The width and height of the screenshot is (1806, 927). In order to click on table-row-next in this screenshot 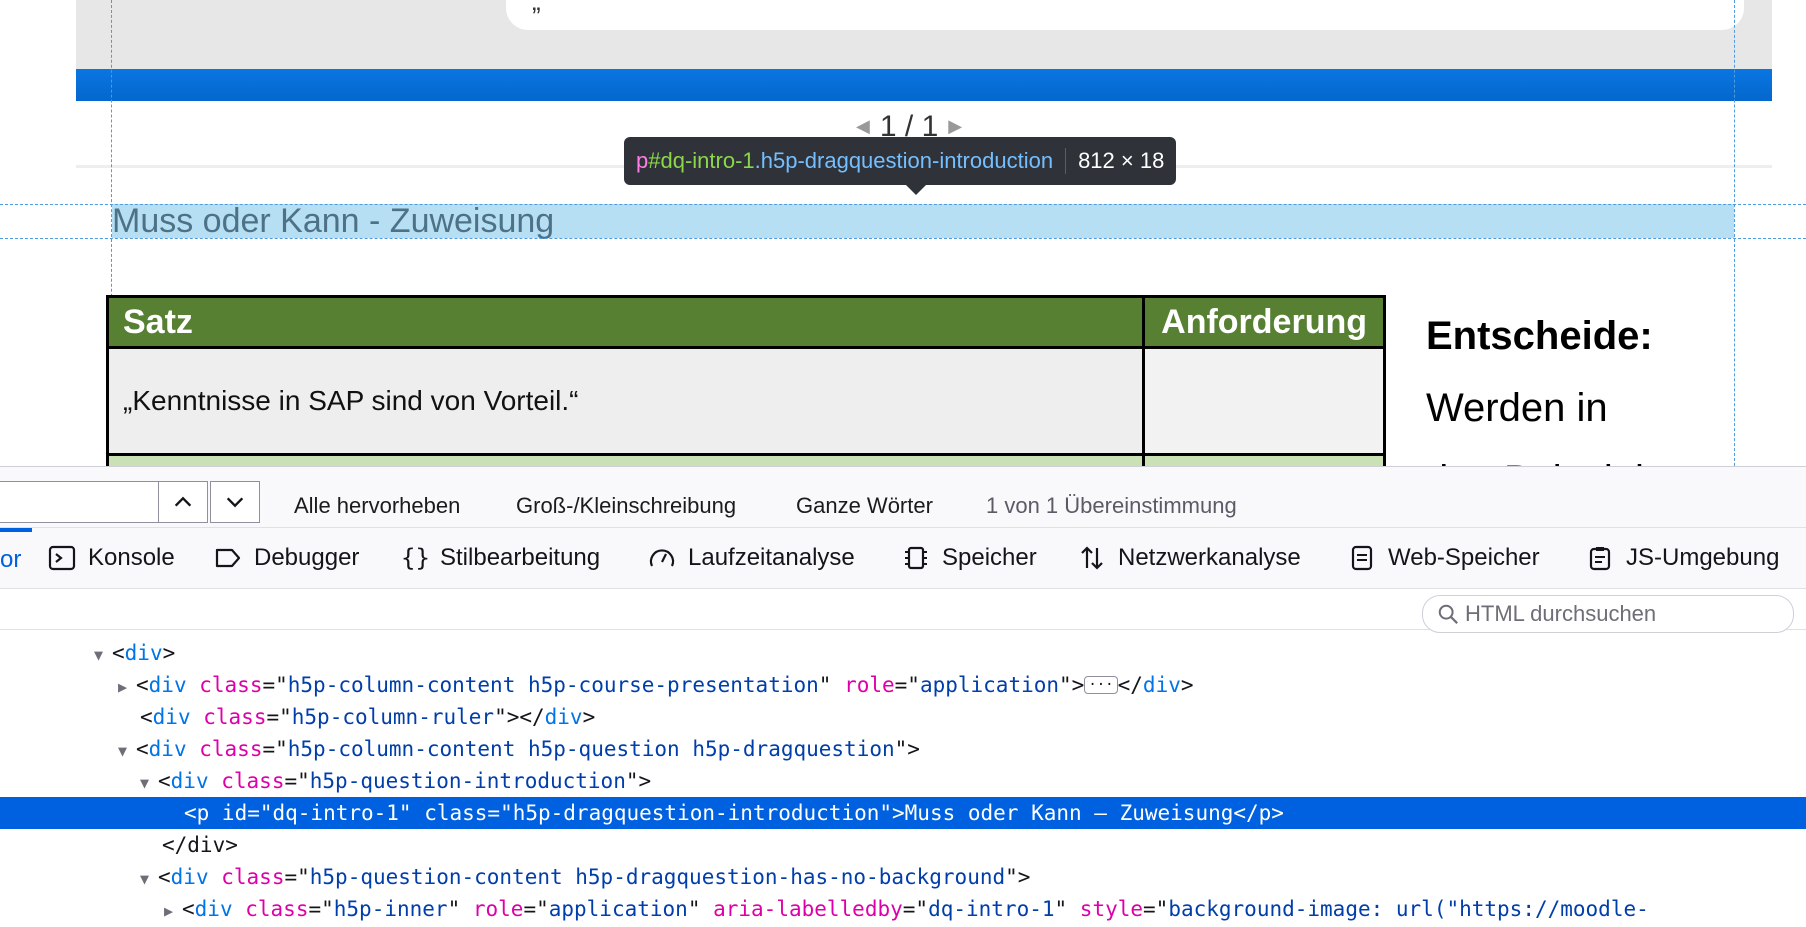, I will do `click(625, 459)`.